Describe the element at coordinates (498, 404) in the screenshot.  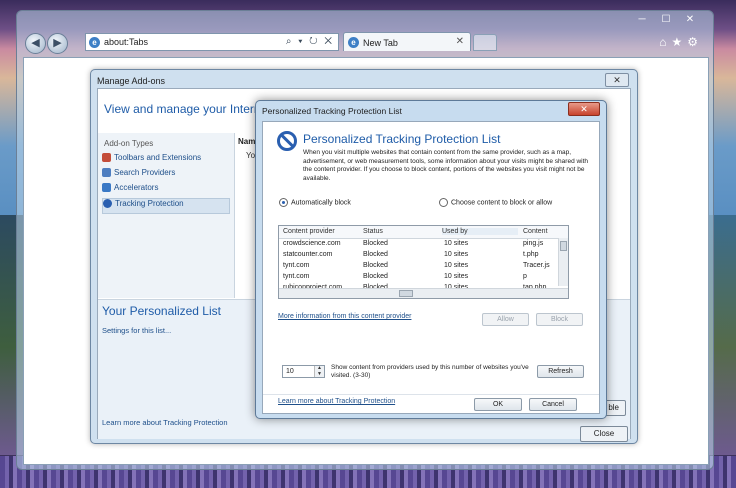
I see `ok-button: OK` at that location.